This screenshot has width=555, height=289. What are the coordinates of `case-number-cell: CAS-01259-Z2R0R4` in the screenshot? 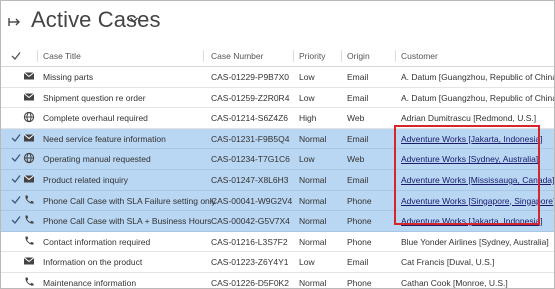 It's located at (250, 97).